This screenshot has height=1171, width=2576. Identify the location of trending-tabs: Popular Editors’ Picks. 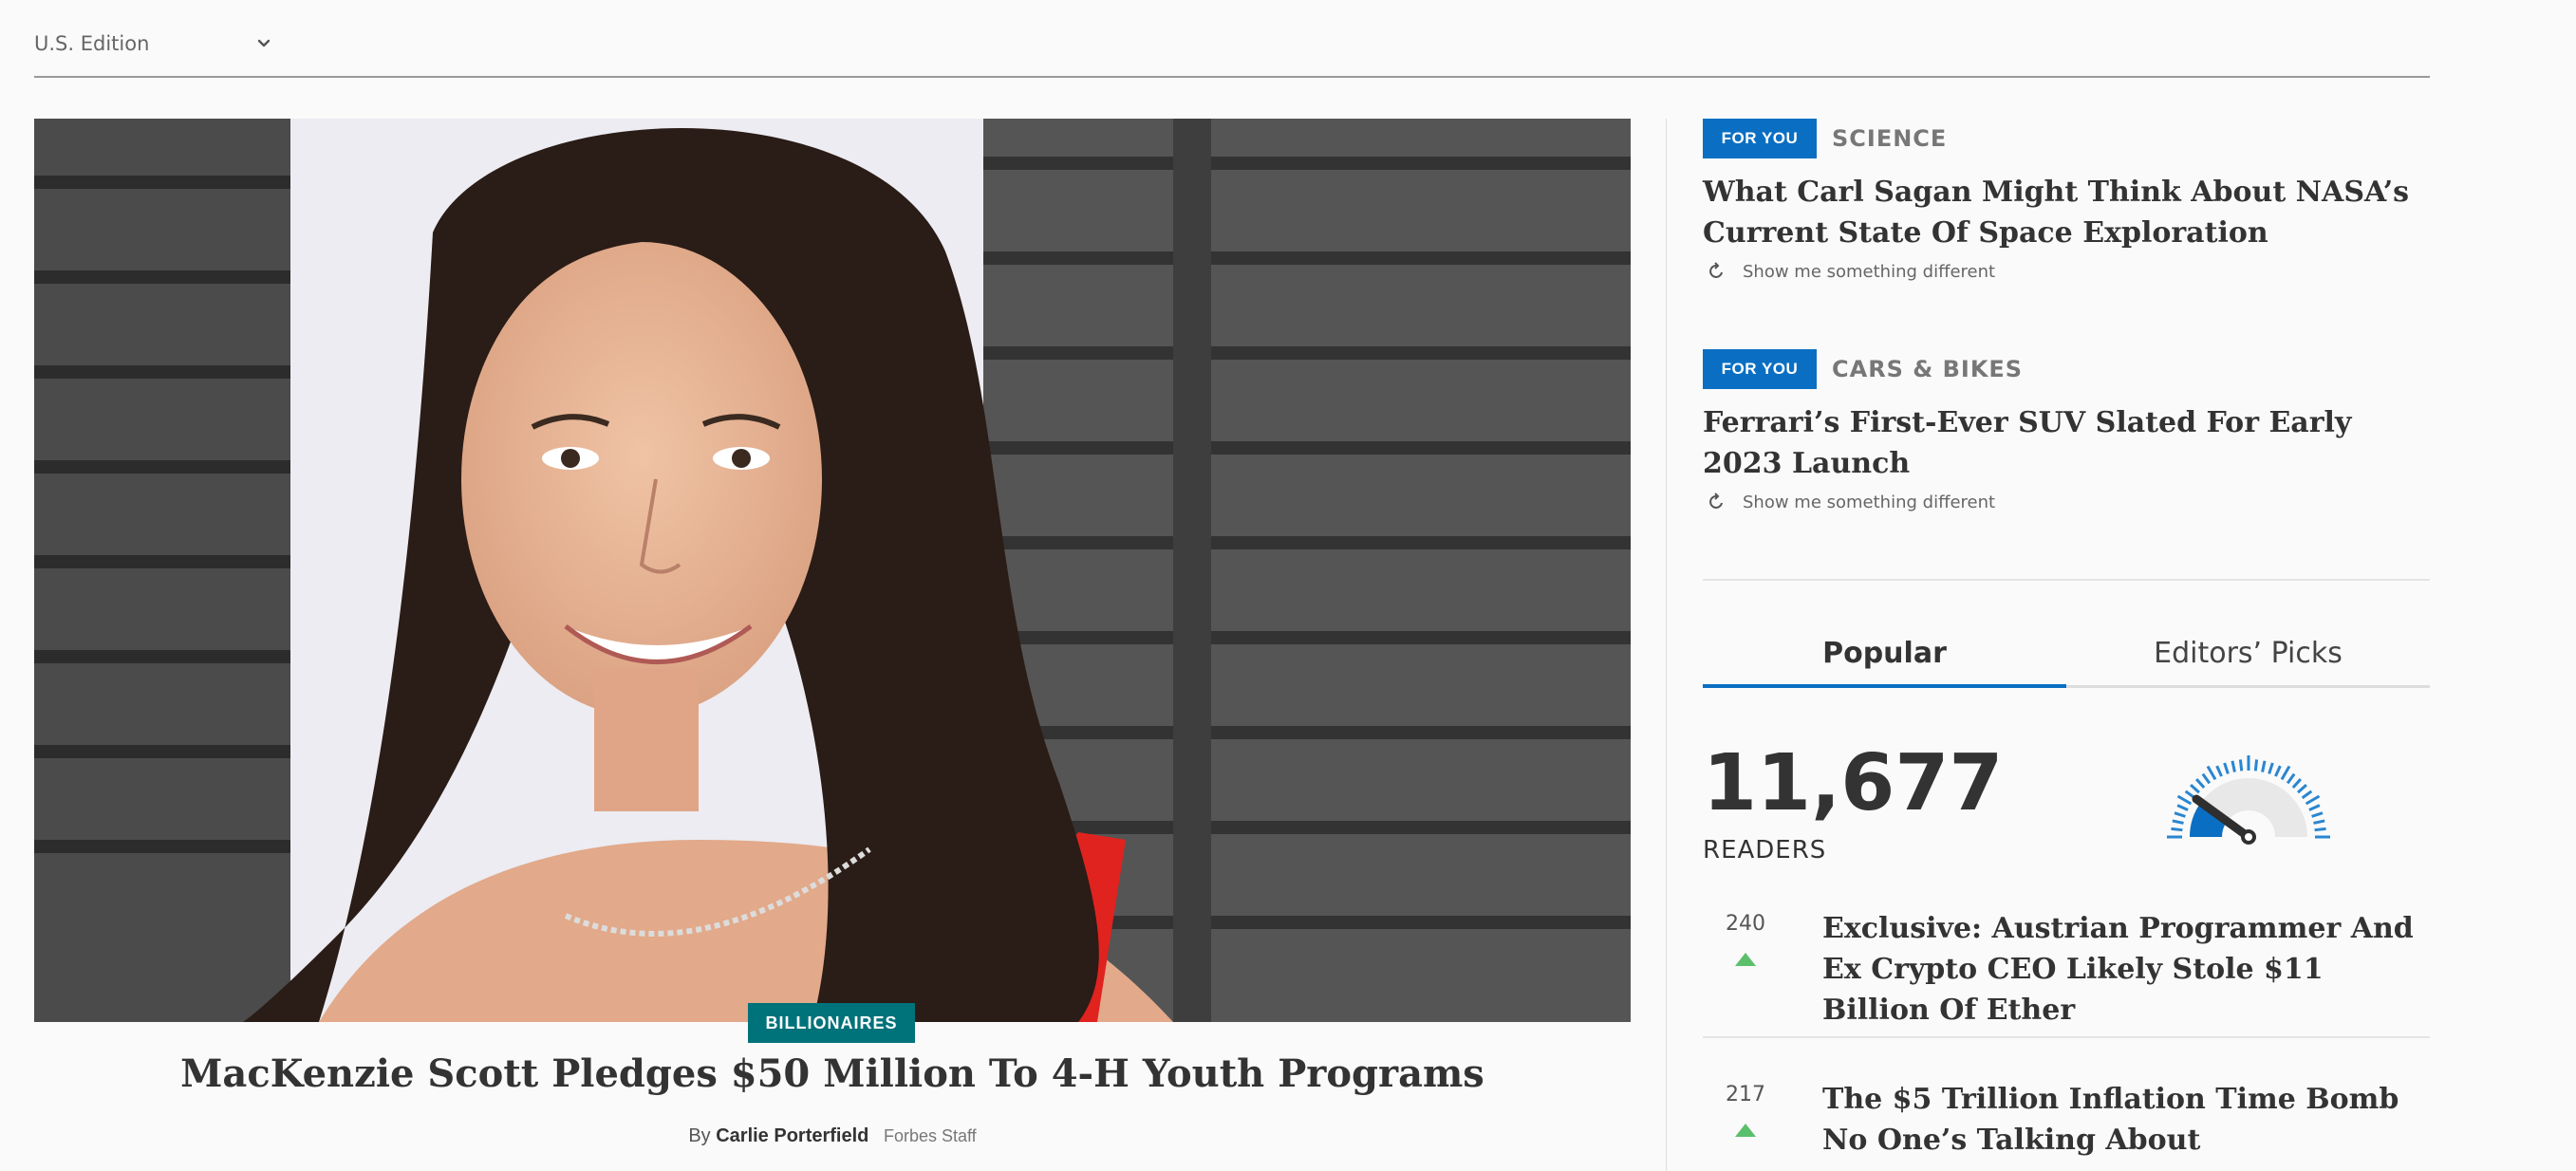
(2067, 655).